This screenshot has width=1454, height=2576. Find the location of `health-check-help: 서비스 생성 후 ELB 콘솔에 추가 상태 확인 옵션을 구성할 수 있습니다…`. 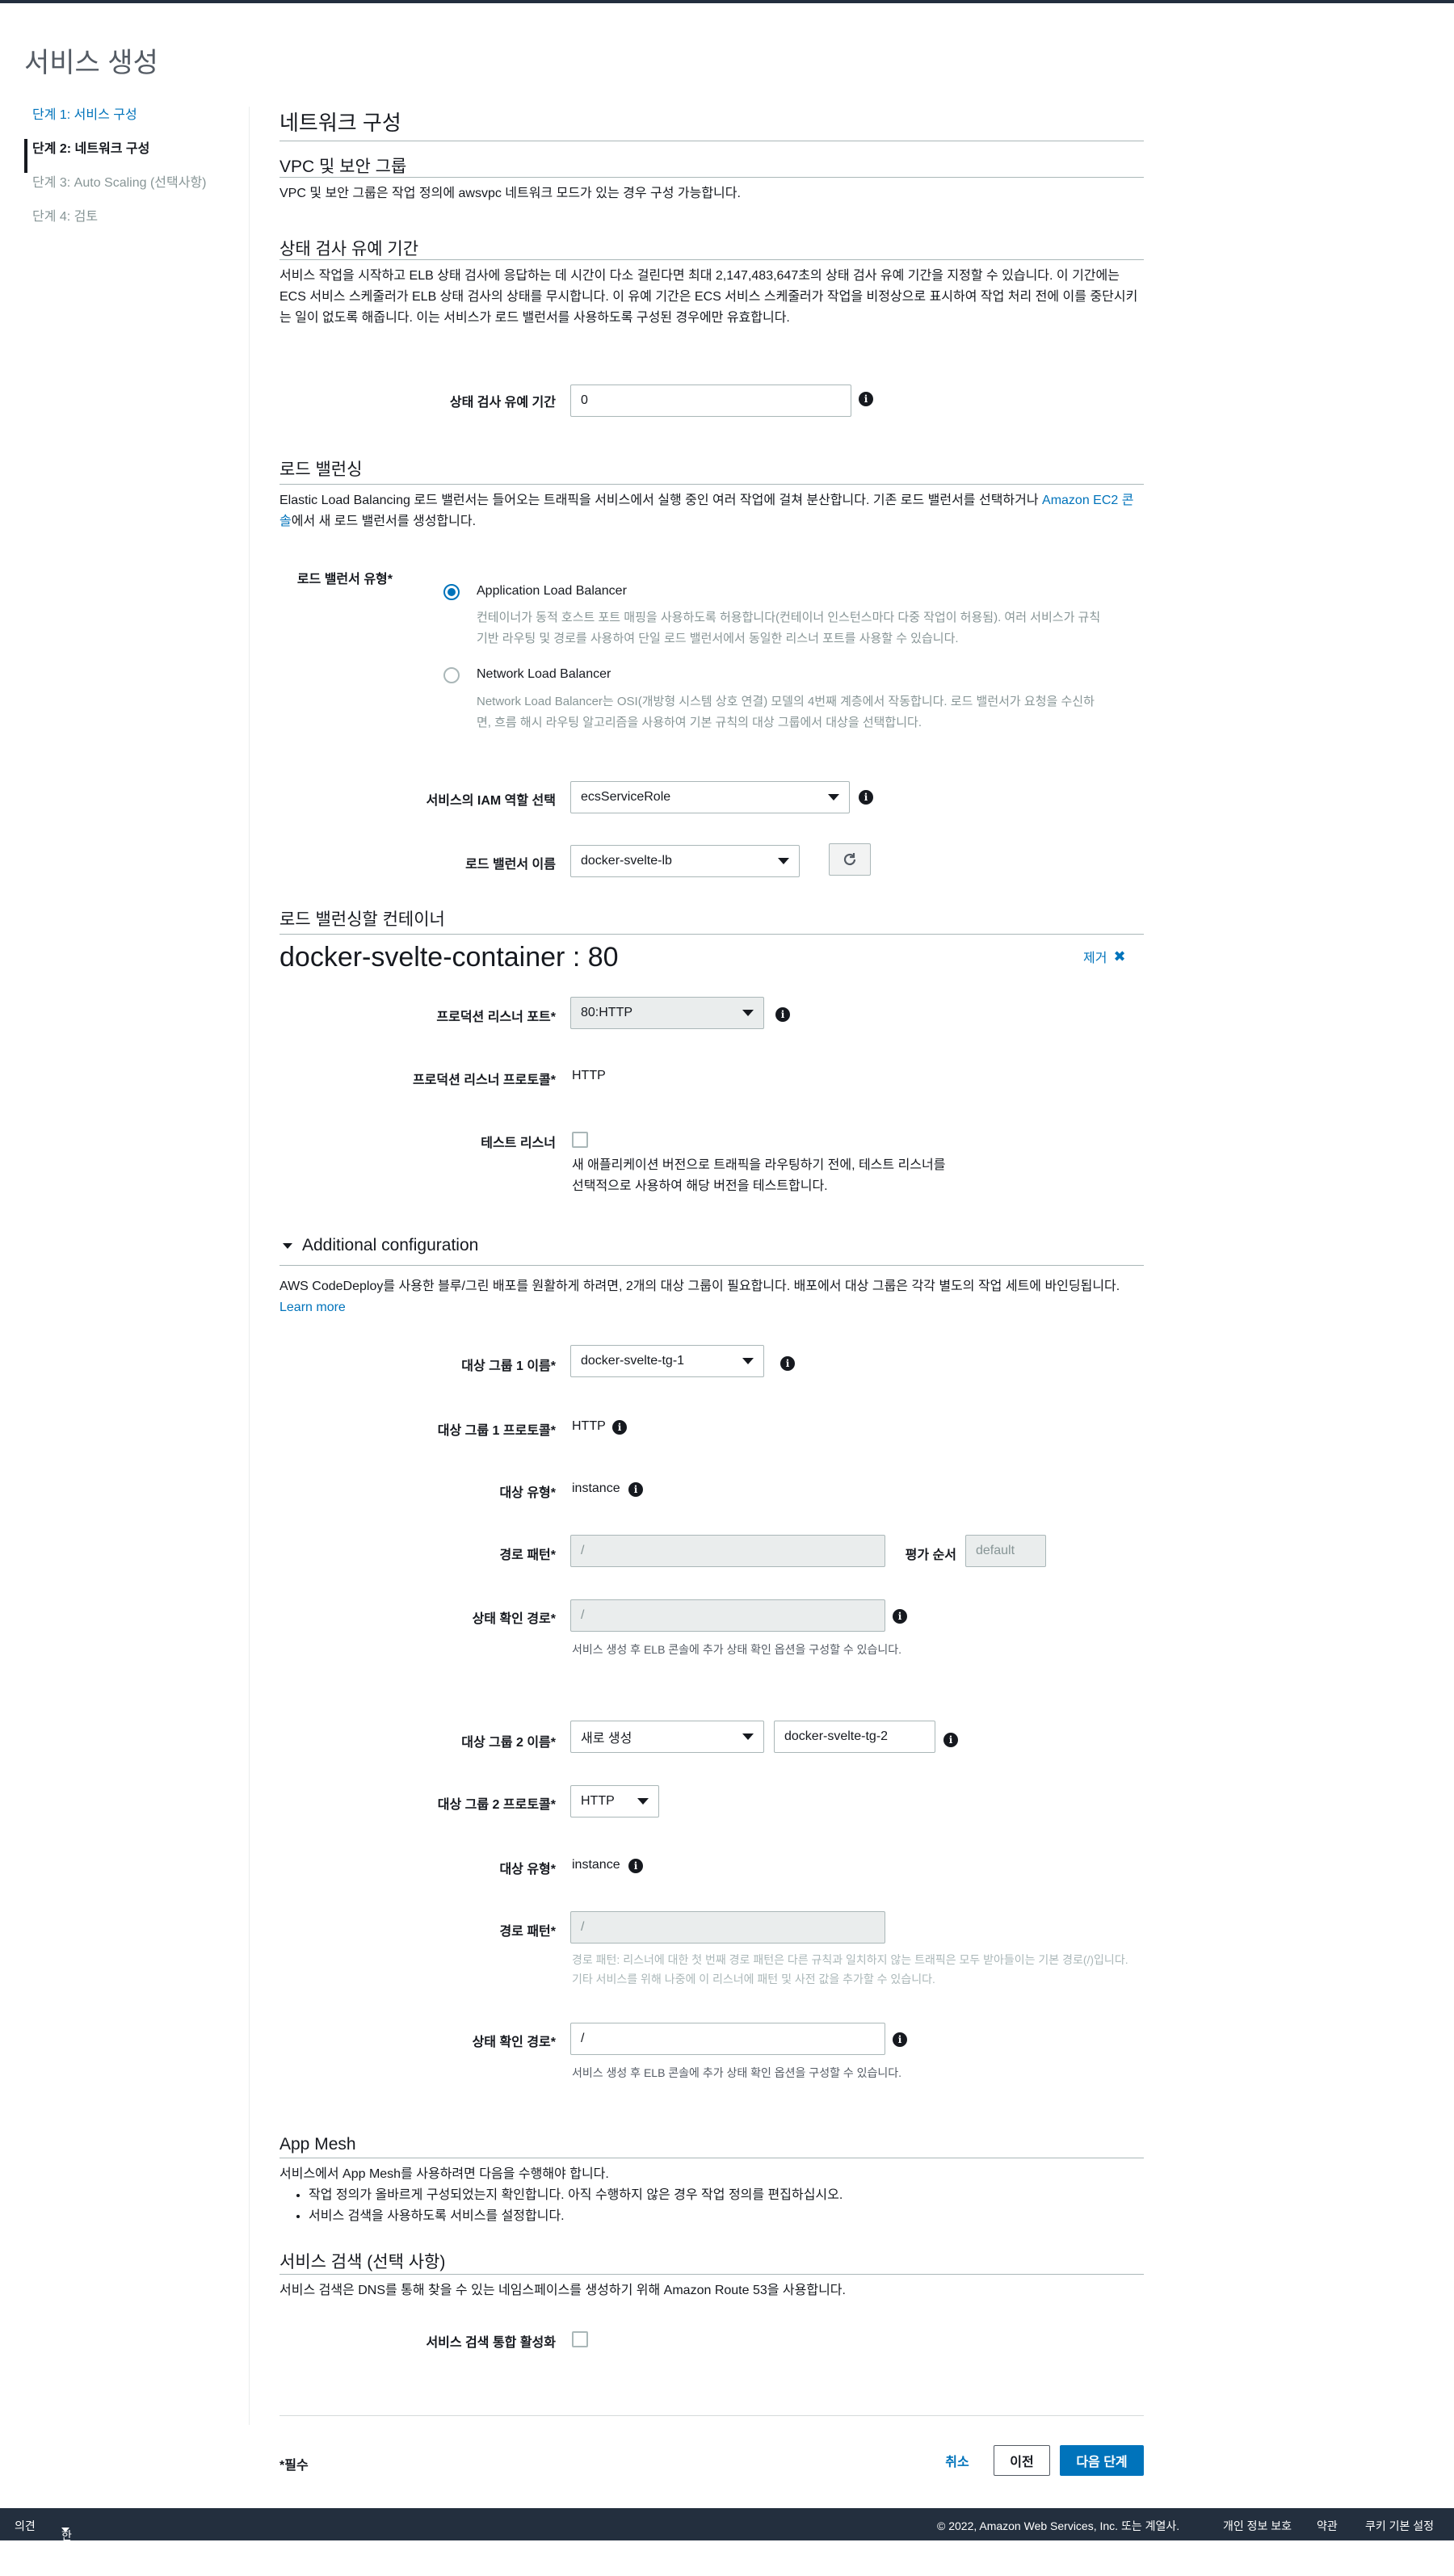

health-check-help: 서비스 생성 후 ELB 콘솔에 추가 상태 확인 옵션을 구성할 수 있습니다… is located at coordinates (737, 1649).